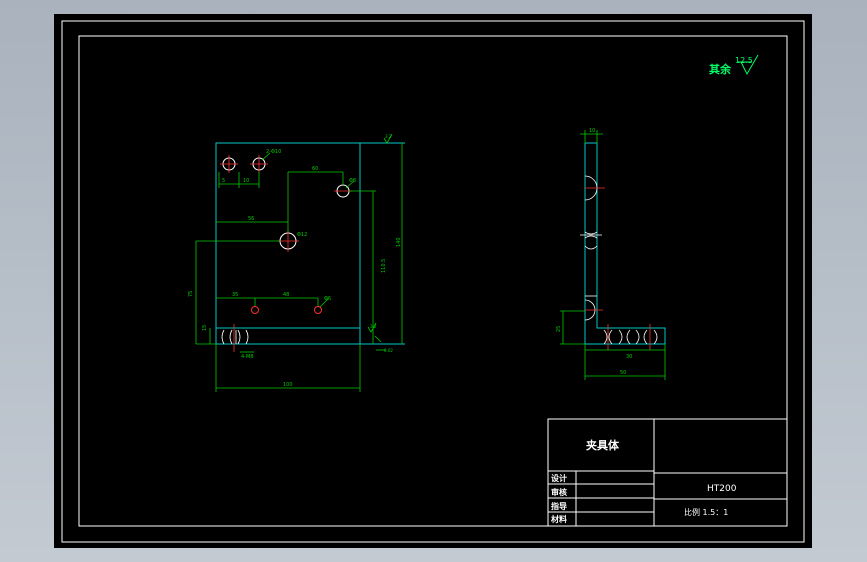 Image resolution: width=867 pixels, height=562 pixels. What do you see at coordinates (388, 350) in the screenshot?
I see `dim-tol: 0.02` at bounding box center [388, 350].